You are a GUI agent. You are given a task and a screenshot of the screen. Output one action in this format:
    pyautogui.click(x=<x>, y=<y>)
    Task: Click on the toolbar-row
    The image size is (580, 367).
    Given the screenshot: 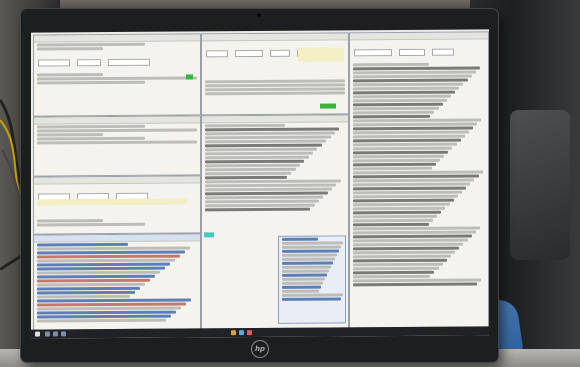 What is the action you would take?
    pyautogui.click(x=70, y=49)
    